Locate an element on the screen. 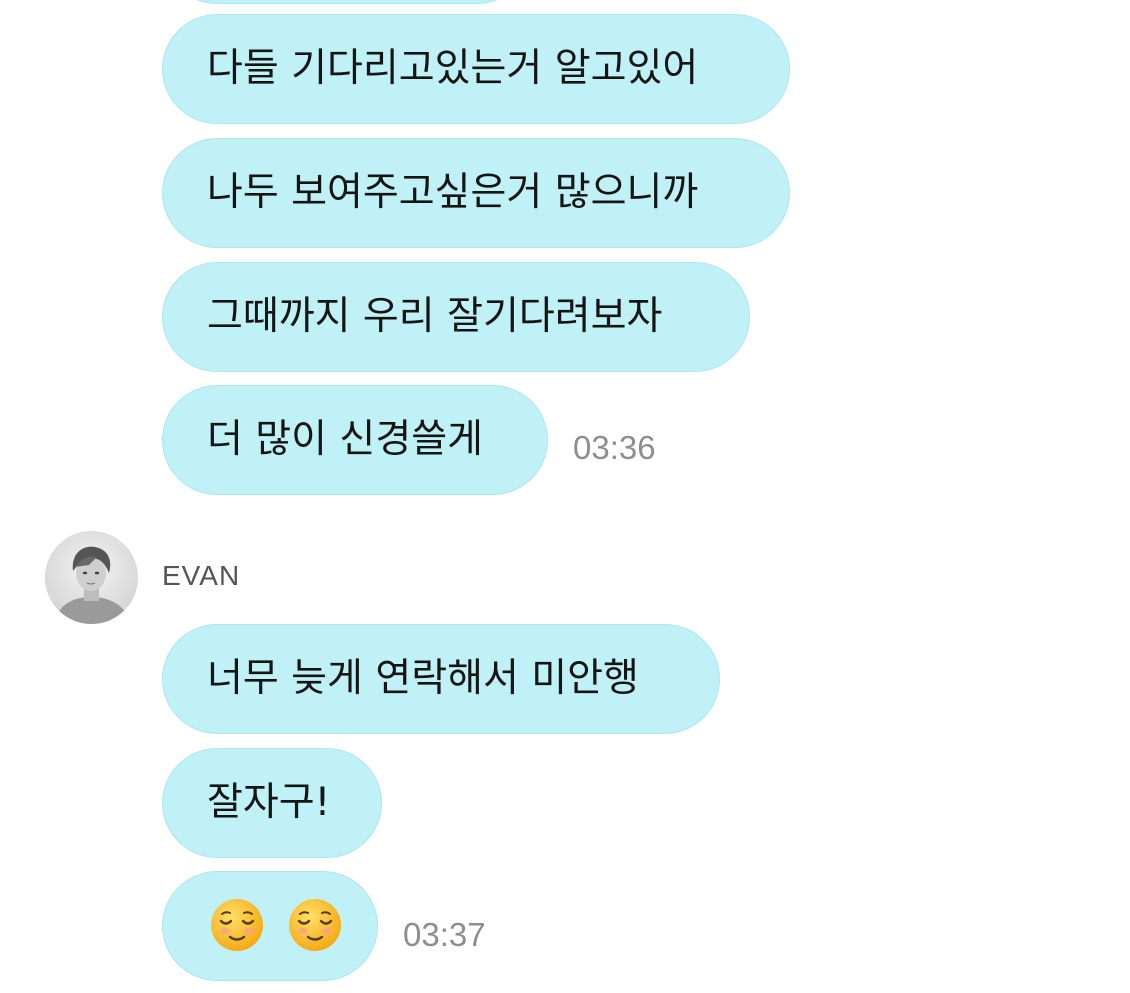 The image size is (1130, 993). message-bubble: 나두 보여주고싶은거 많으니까 is located at coordinates (476, 193).